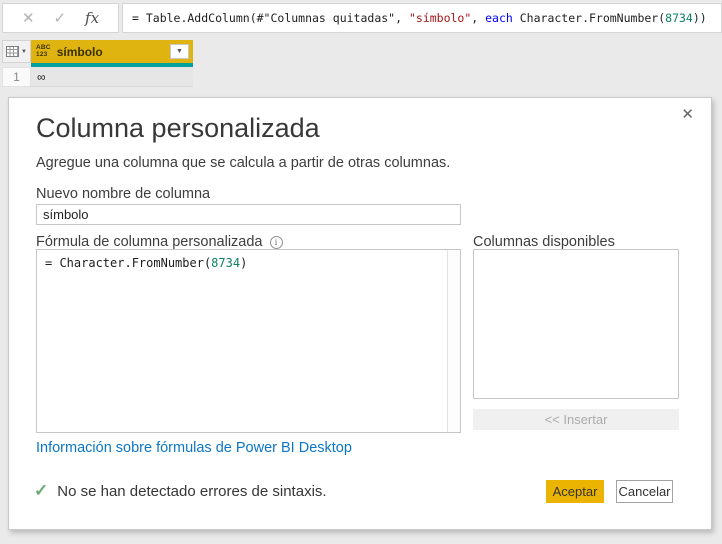  What do you see at coordinates (499, 18) in the screenshot?
I see `formula-segment-keyword: each` at bounding box center [499, 18].